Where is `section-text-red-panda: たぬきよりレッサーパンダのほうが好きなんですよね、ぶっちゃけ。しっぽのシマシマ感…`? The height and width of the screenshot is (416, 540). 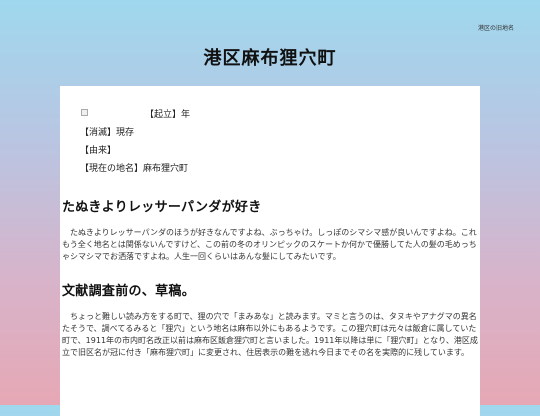
section-text-red-panda: たぬきよりレッサーパンダのほうが好きなんですよね、ぶっちゃけ。しっぽのシマシマ感… is located at coordinates (269, 244).